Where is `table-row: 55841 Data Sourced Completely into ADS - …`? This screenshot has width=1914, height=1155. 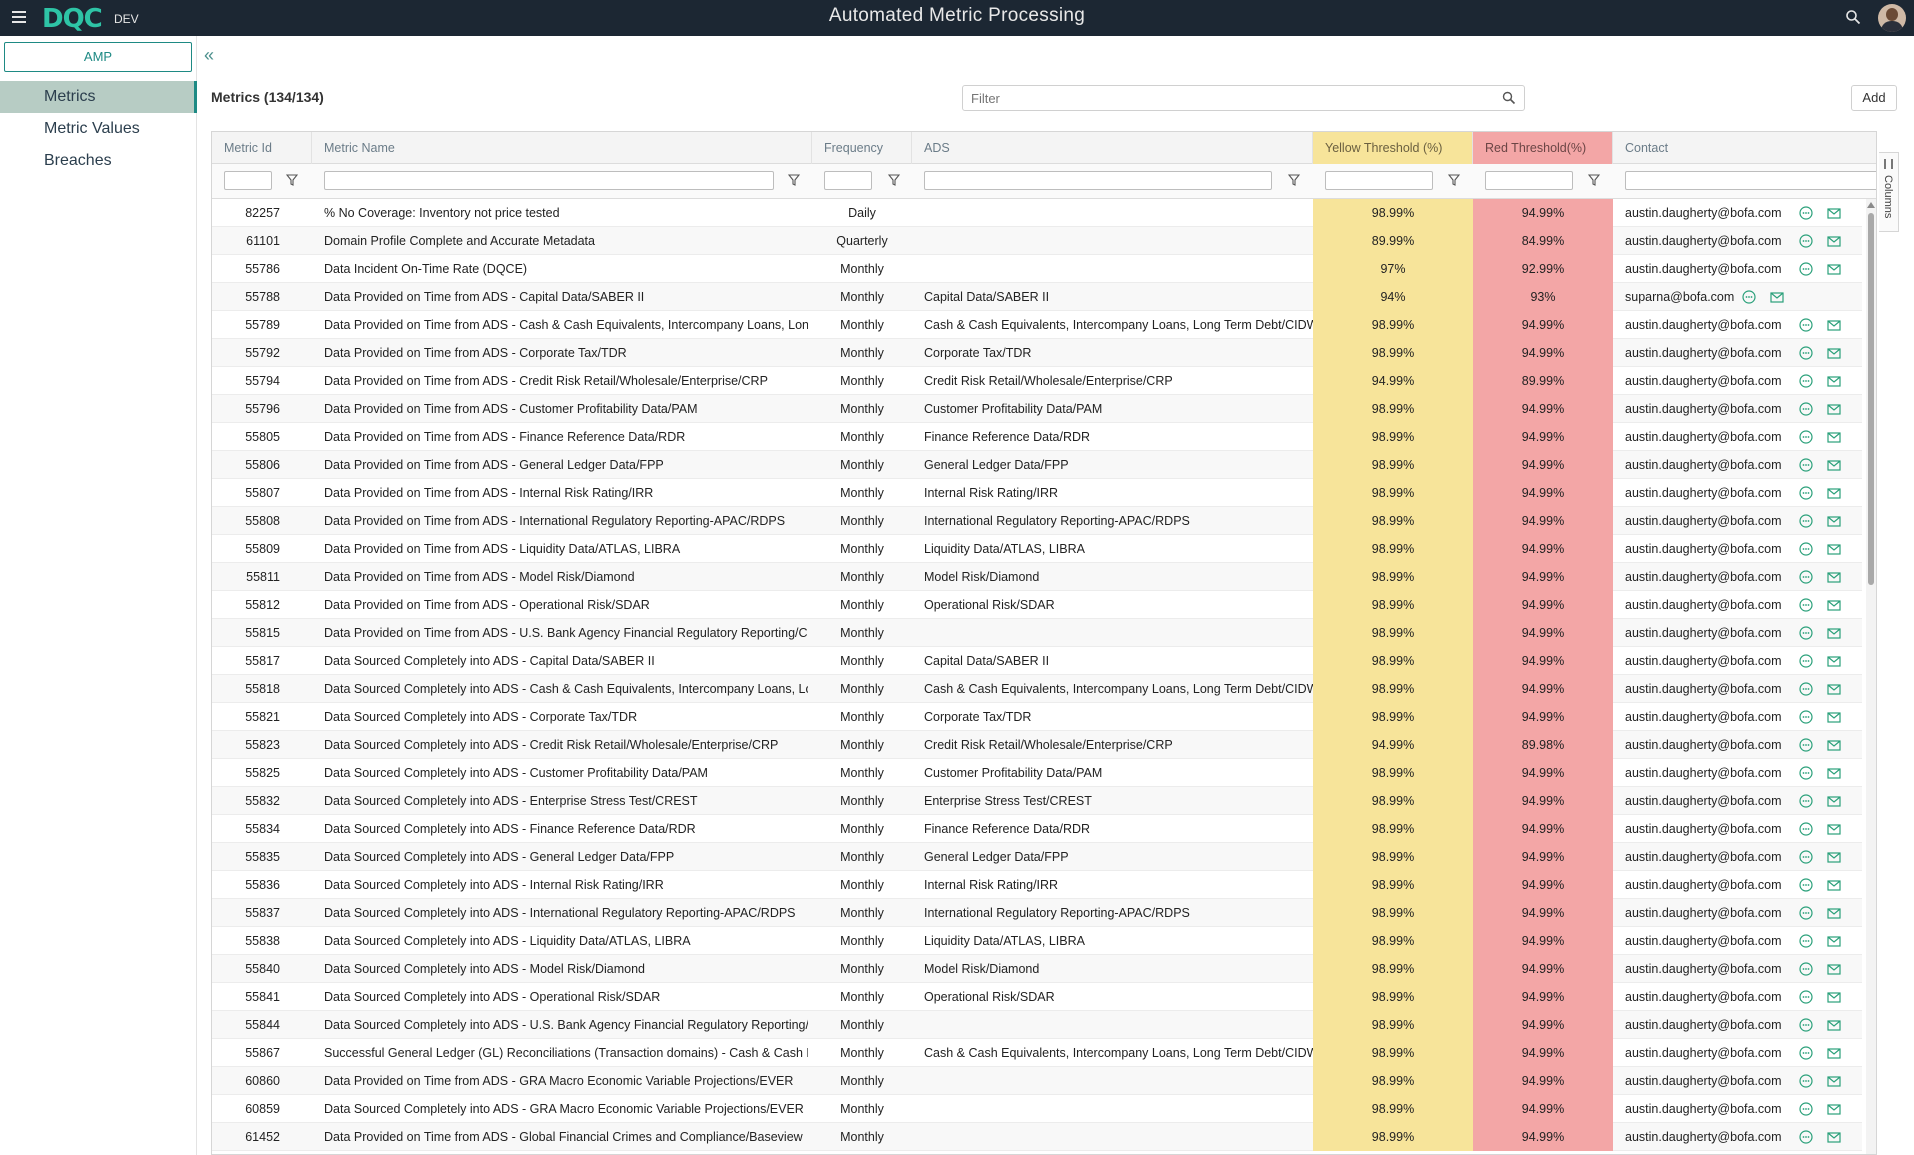
table-row: 55841 Data Sourced Completely into ADS - … is located at coordinates (1037, 997).